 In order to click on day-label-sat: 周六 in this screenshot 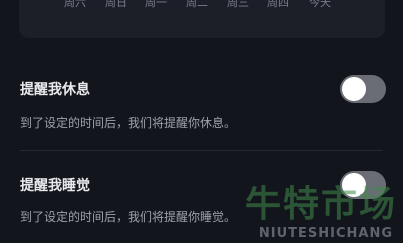, I will do `click(75, 4)`.